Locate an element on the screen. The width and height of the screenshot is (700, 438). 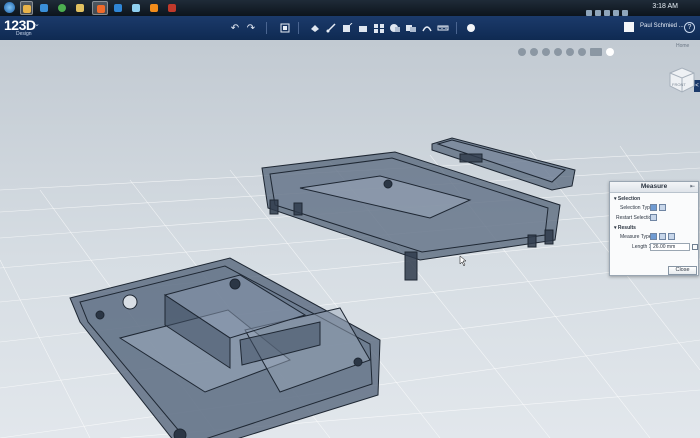
selection-type-face-button is located at coordinates (653, 207).